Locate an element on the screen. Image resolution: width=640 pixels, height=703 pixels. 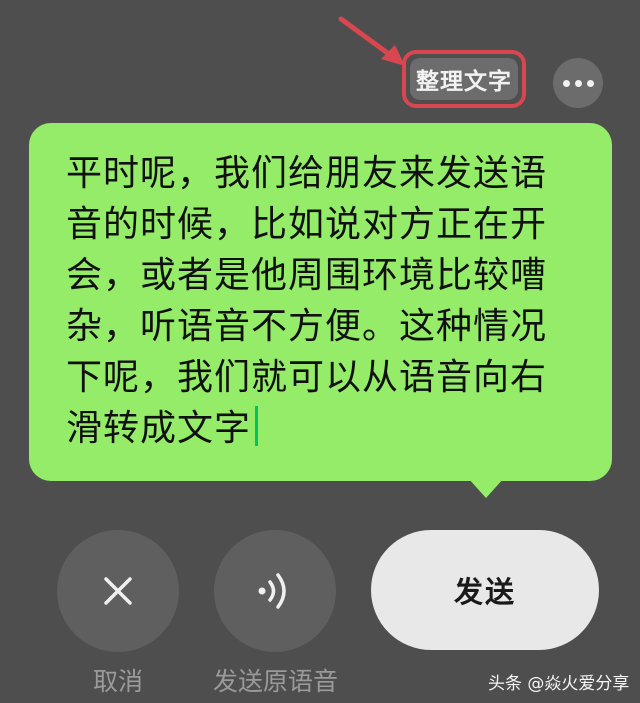
cancel-button is located at coordinates (118, 591).